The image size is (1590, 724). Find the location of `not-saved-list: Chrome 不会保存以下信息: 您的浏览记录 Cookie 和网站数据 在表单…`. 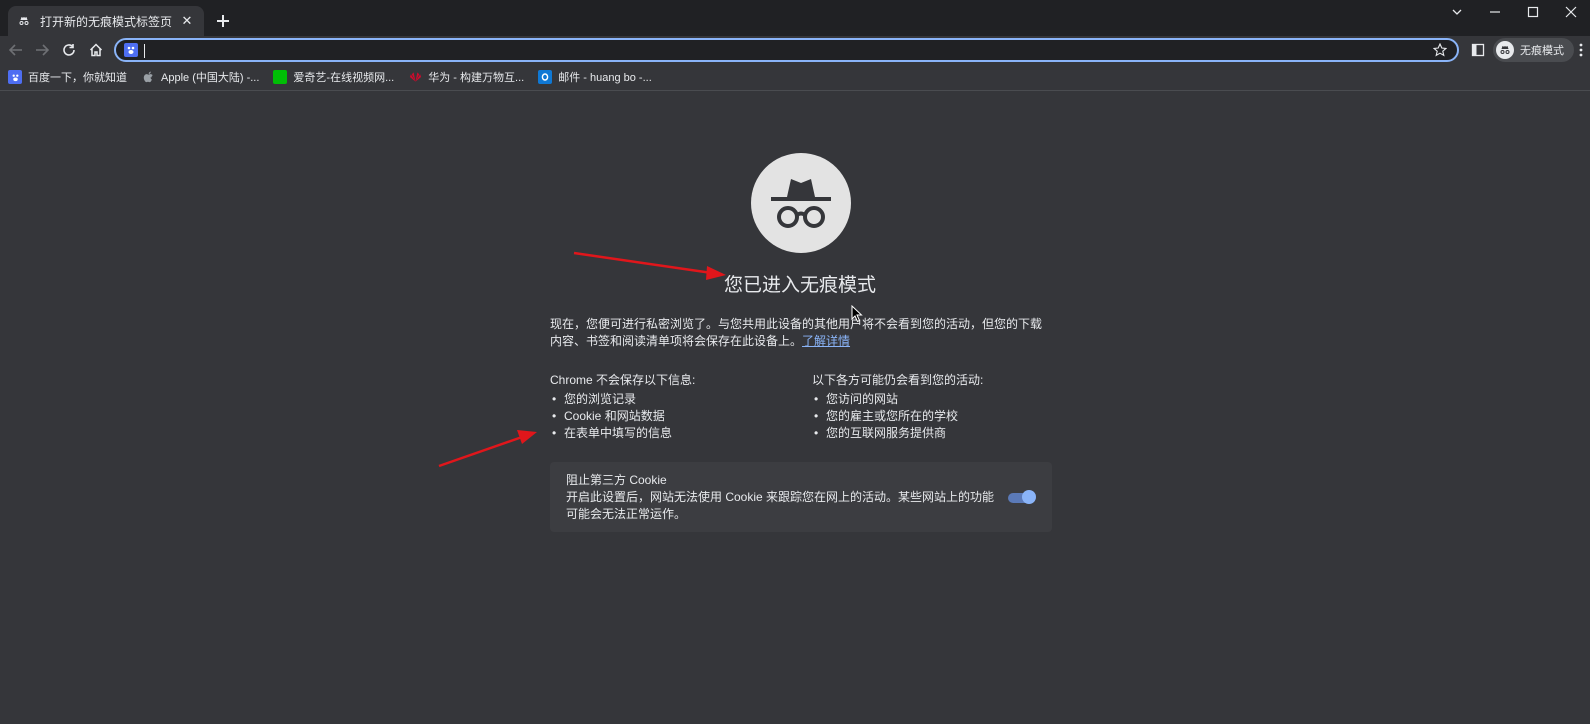

not-saved-list: Chrome 不会保存以下信息: 您的浏览记录 Cookie 和网站数据 在表单… is located at coordinates (680, 407).